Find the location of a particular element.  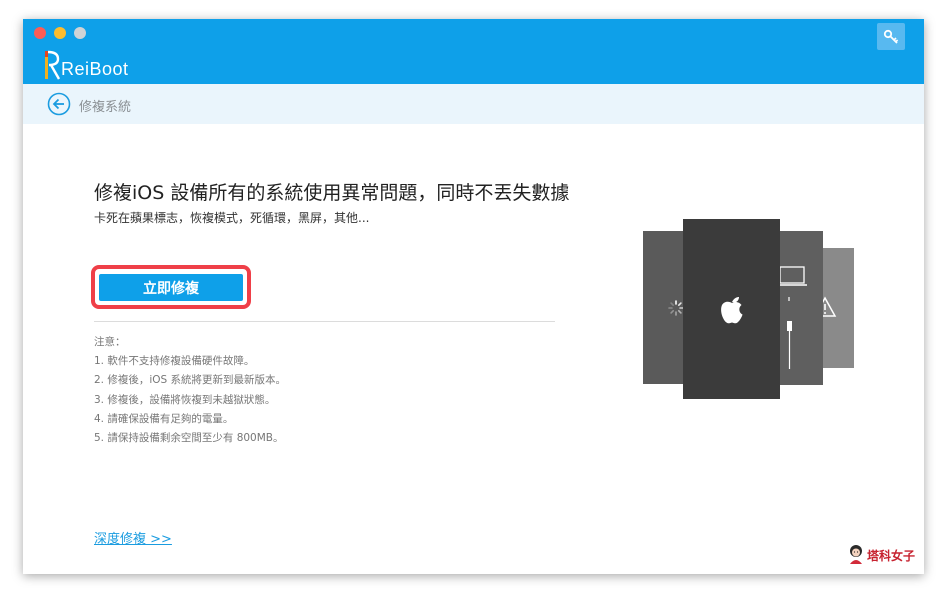

main-headline: 修複iOS 設備所有的系統使用異常問題，同時不丟失數據 is located at coordinates (332, 193).